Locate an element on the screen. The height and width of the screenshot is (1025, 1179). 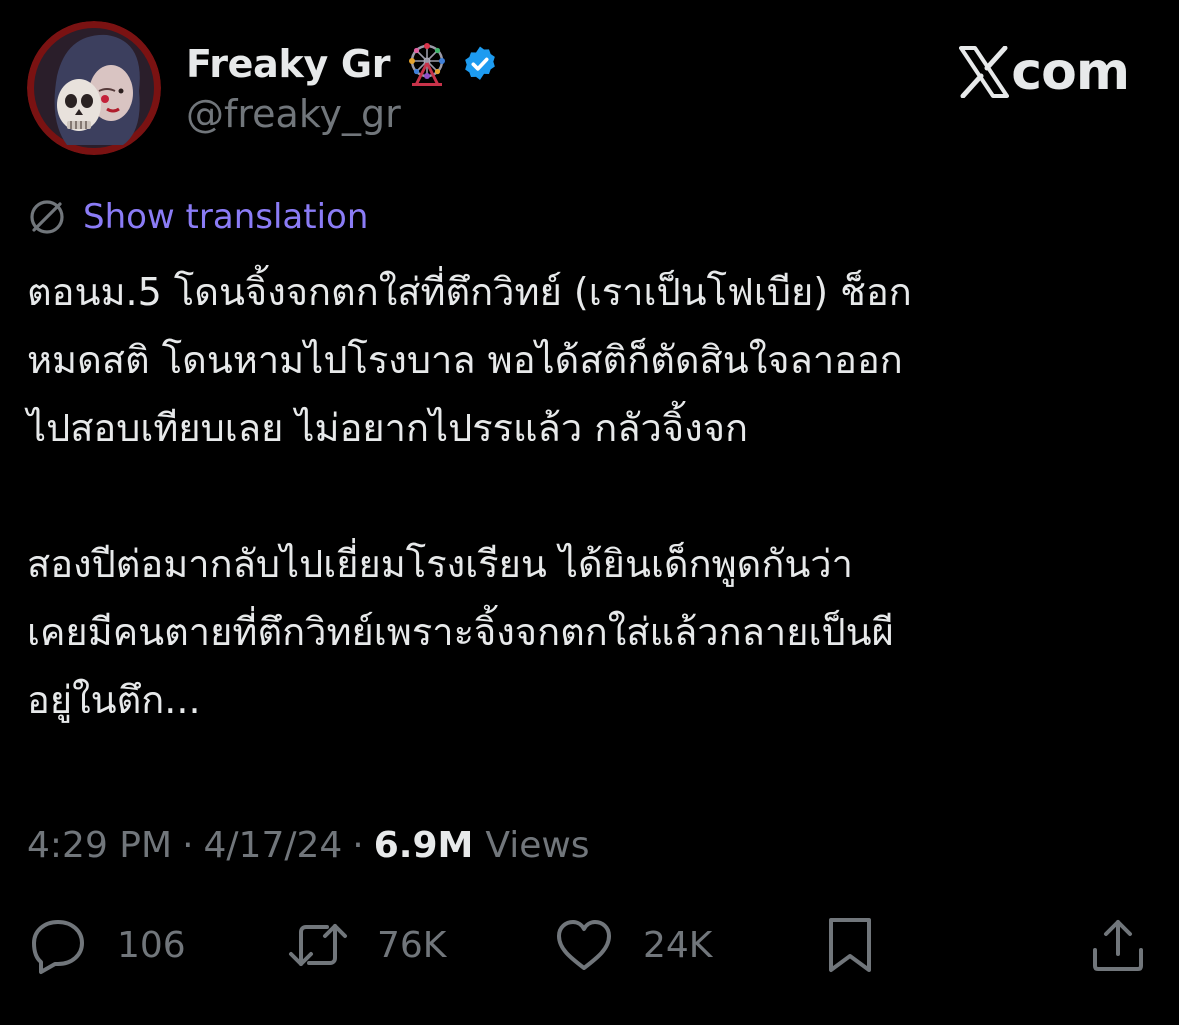
show-translation-row: Show translation is located at coordinates (197, 217).